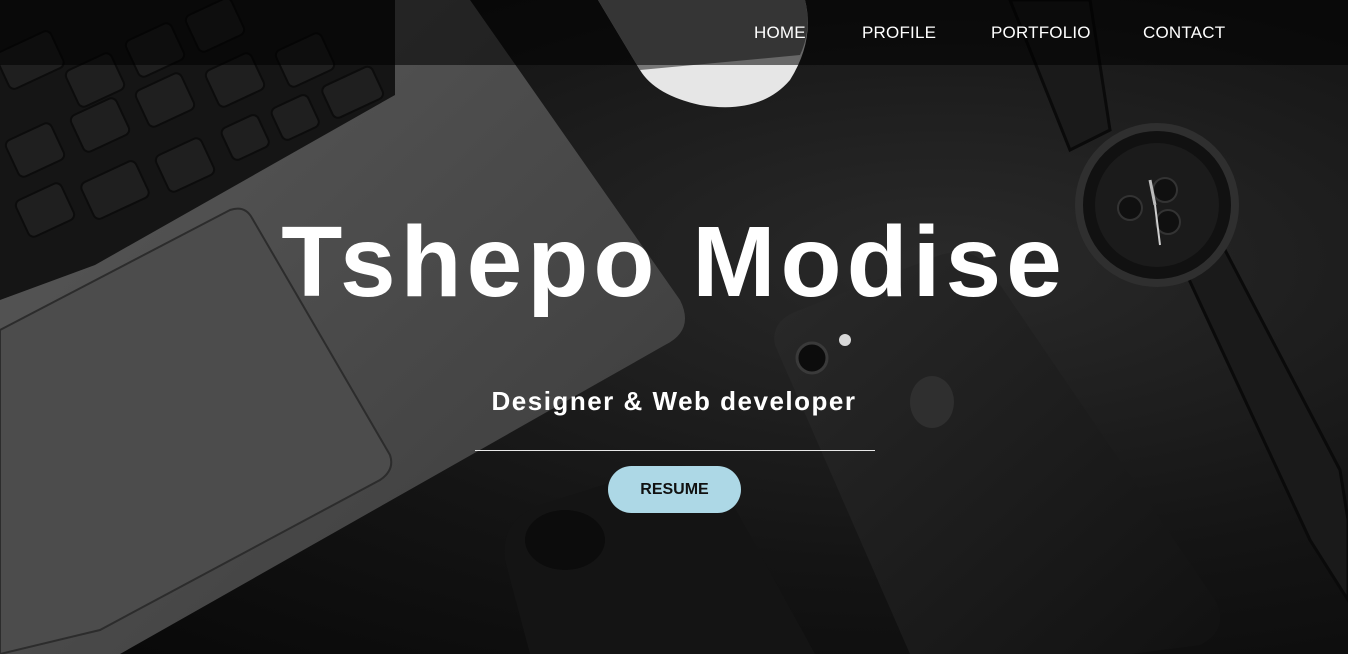 The width and height of the screenshot is (1348, 654). Describe the element at coordinates (674, 401) in the screenshot. I see `hero-subtitle: Designer & Web developer` at that location.